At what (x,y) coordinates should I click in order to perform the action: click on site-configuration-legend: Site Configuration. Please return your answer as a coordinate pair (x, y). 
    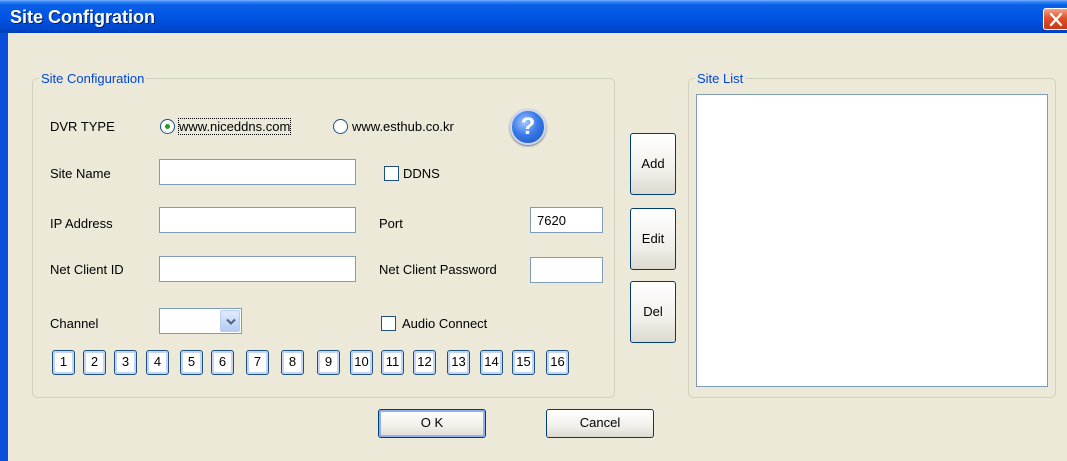
    Looking at the image, I should click on (93, 78).